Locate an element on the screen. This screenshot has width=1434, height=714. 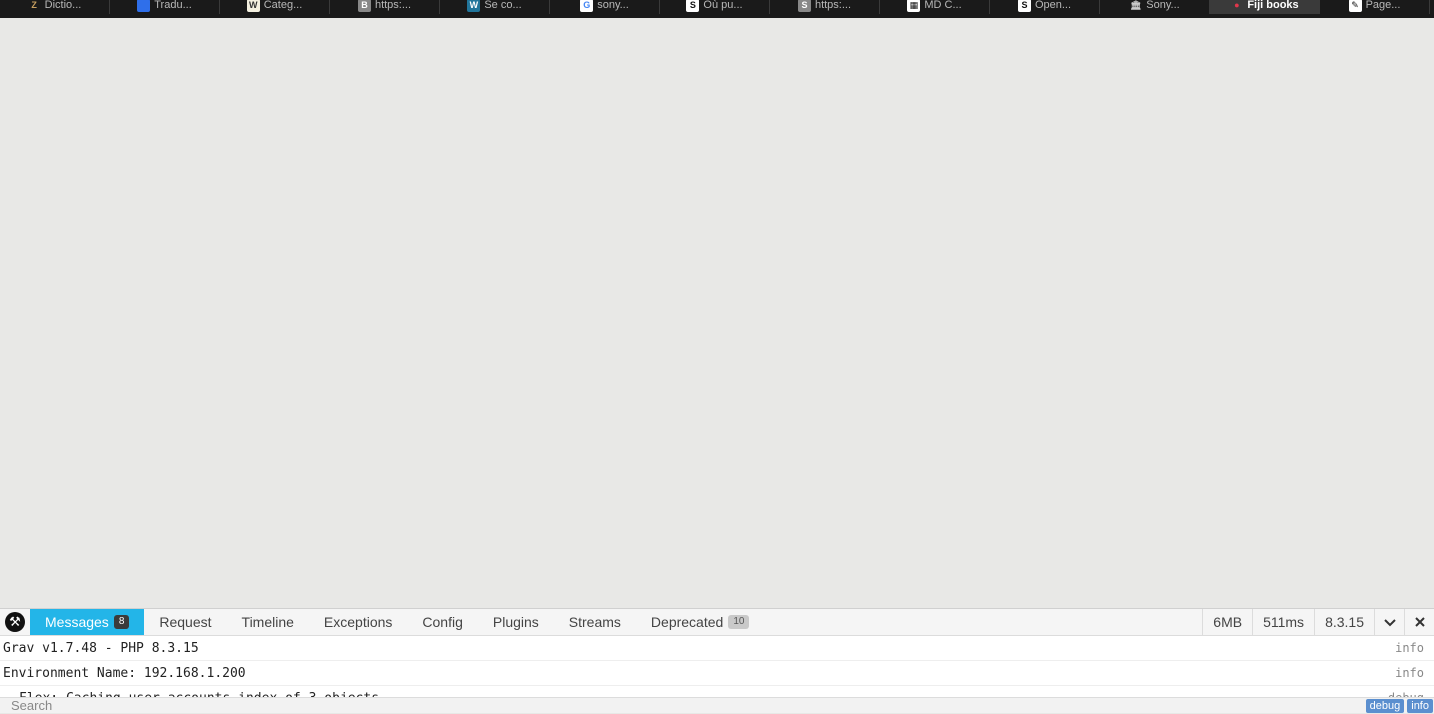
count-badge: 8 is located at coordinates (121, 622).